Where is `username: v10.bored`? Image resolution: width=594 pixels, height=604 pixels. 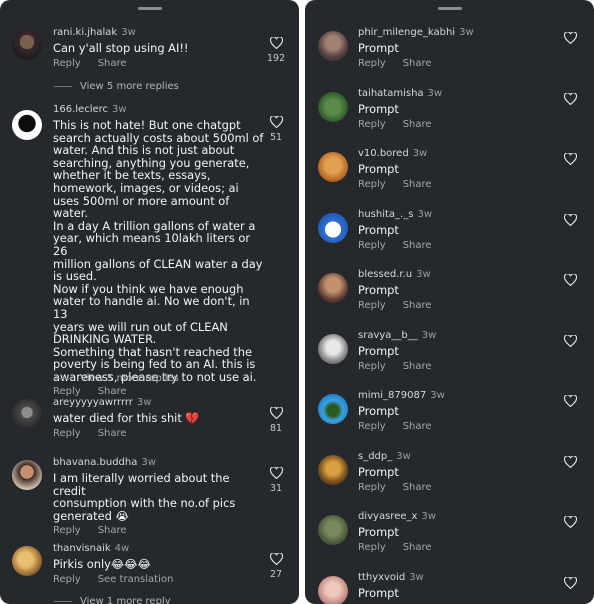
username: v10.bored is located at coordinates (383, 153).